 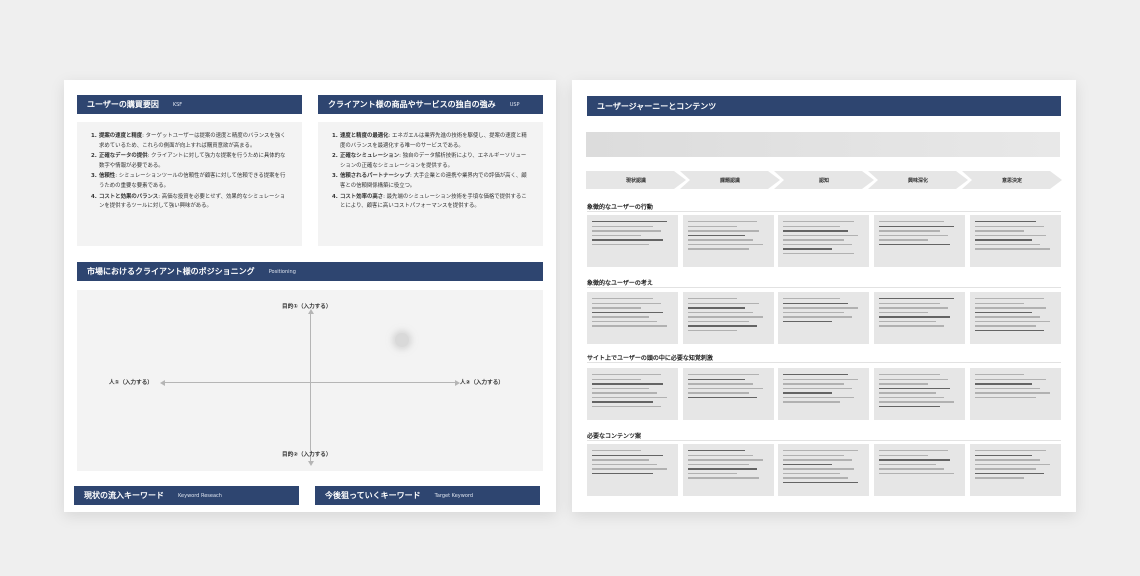 What do you see at coordinates (310, 463) in the screenshot?
I see `arrow-down-icon` at bounding box center [310, 463].